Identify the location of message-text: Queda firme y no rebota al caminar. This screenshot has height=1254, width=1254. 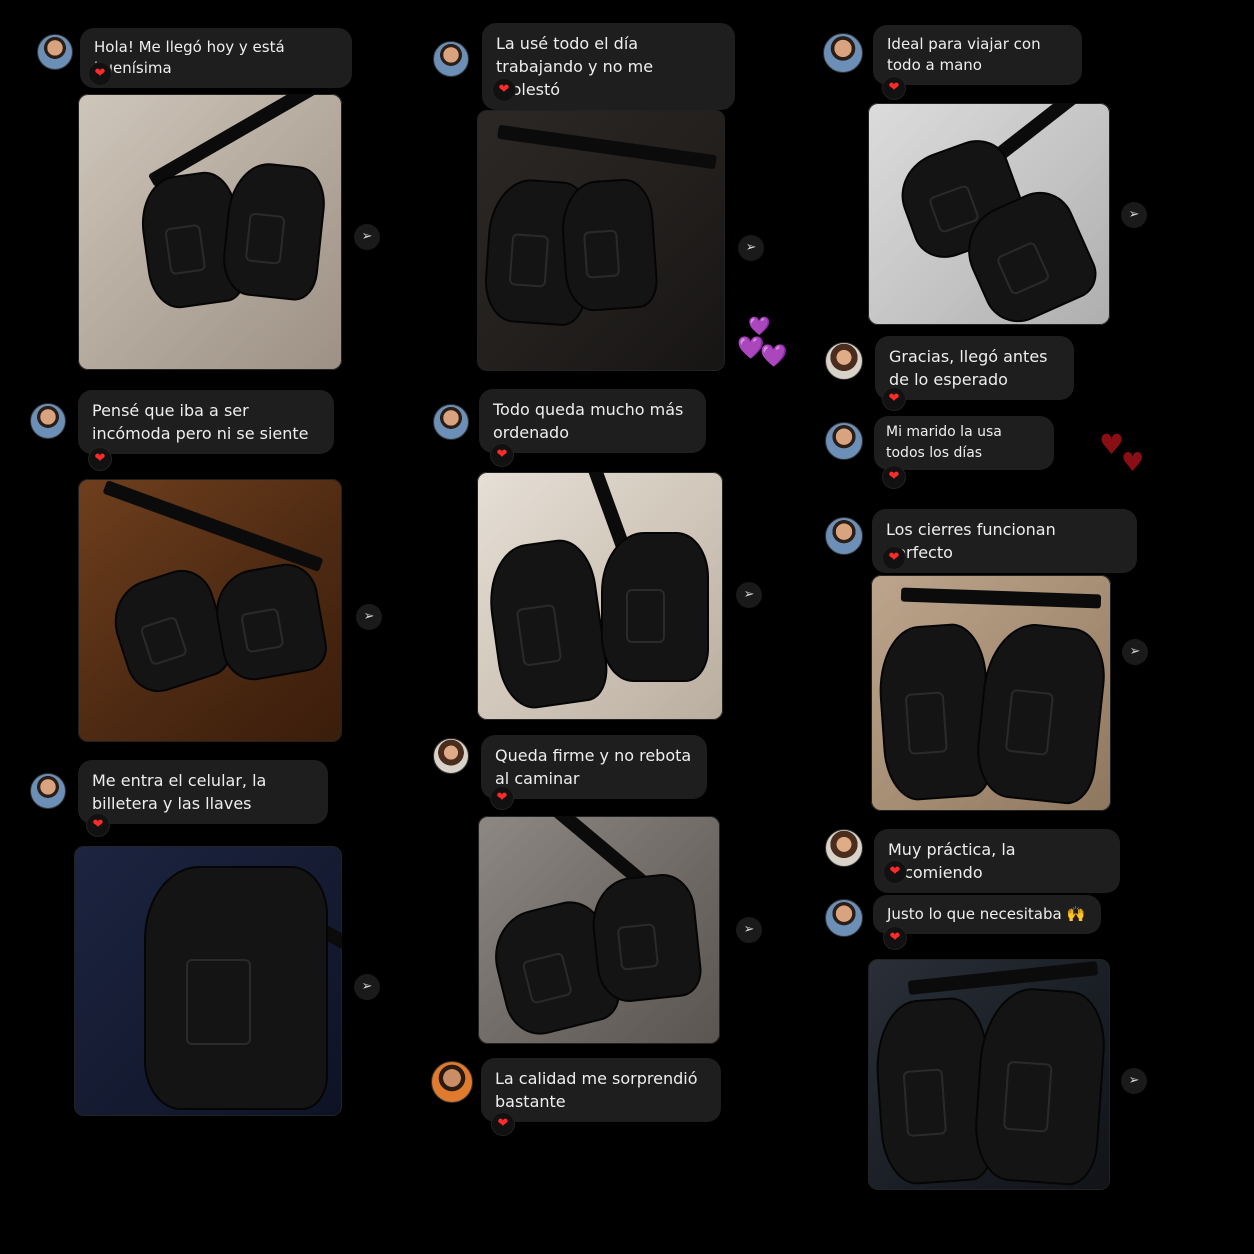
(593, 767).